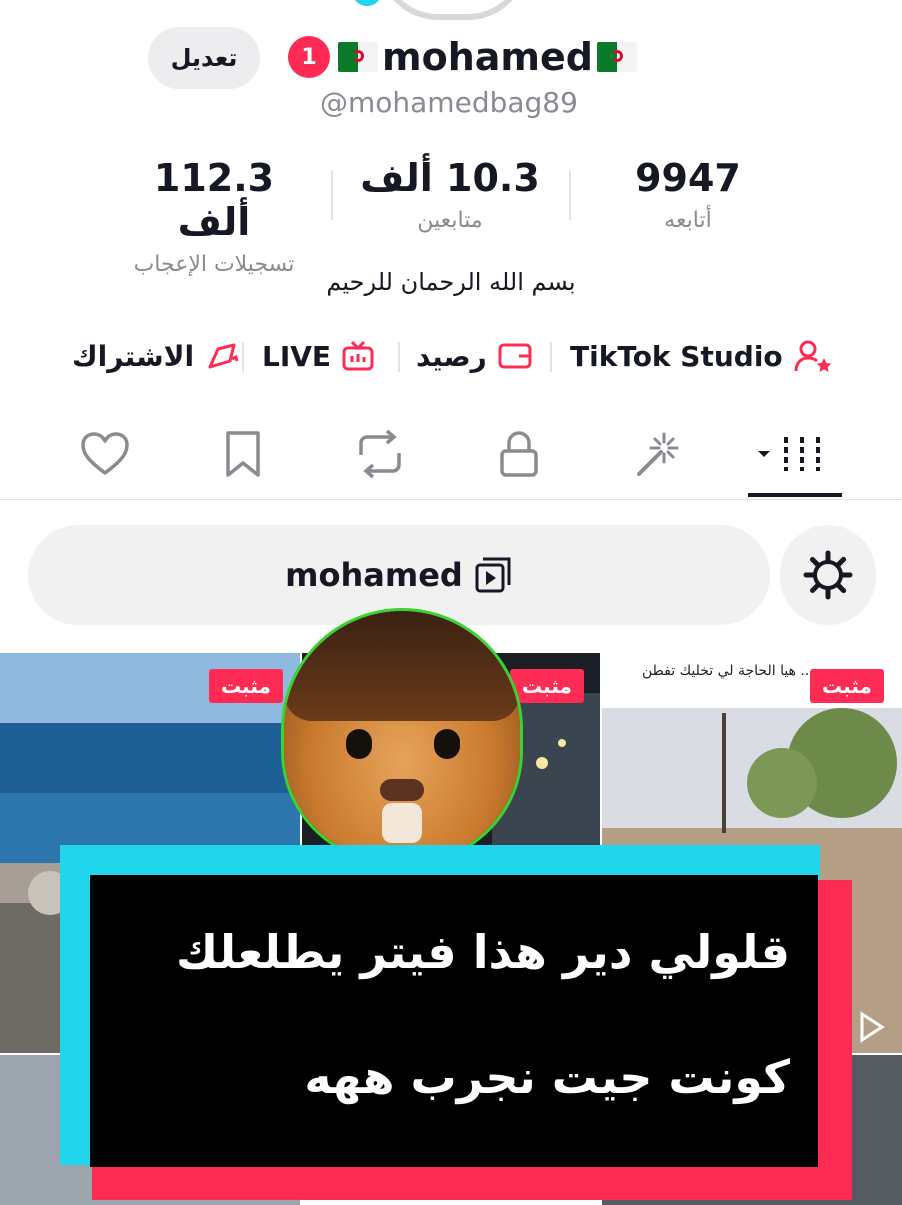 The image size is (902, 1205). What do you see at coordinates (133, 356) in the screenshot?
I see `subscription-label: الاشتراك` at bounding box center [133, 356].